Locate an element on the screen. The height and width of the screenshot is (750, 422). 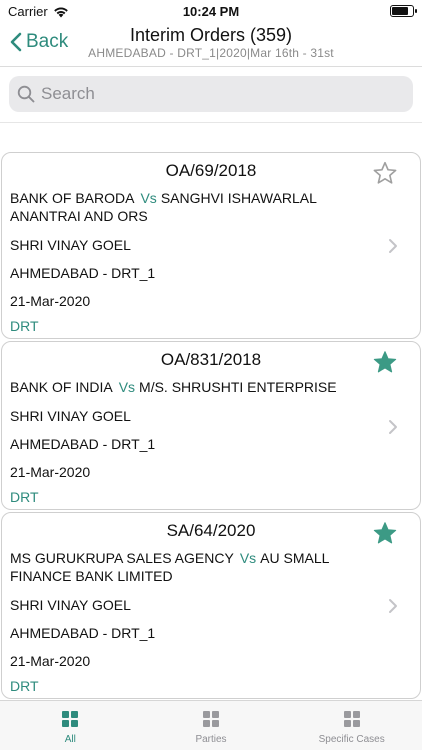
status-bar: Carrier 10:24 PM is located at coordinates (211, 11).